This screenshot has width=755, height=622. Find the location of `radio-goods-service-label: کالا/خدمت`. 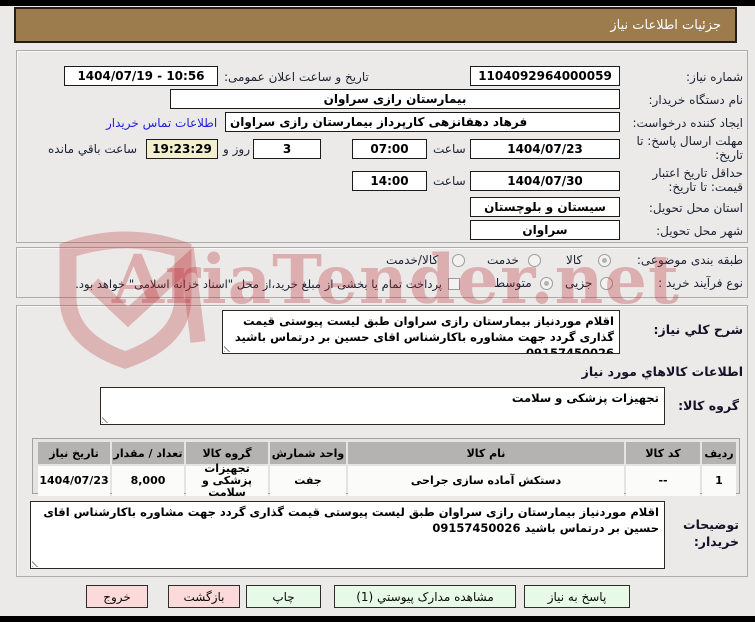

radio-goods-service-label: کالا/خدمت is located at coordinates (412, 260).